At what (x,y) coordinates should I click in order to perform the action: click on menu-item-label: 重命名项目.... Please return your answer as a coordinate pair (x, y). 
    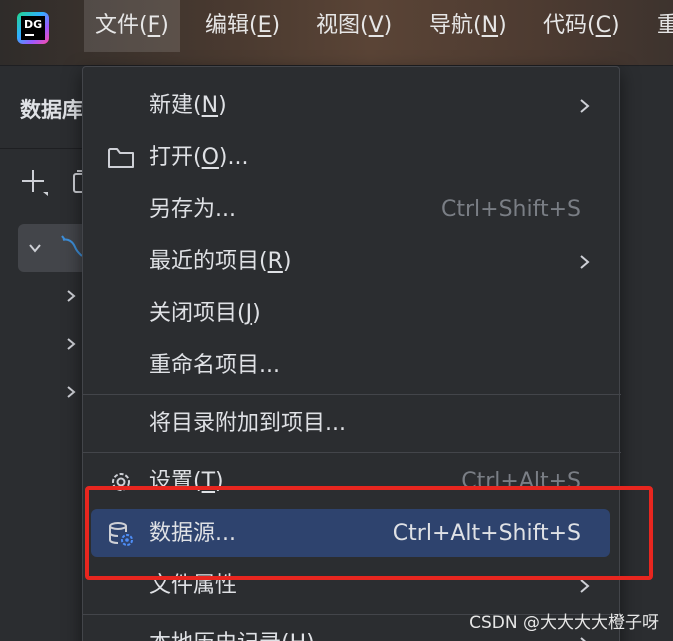
    Looking at the image, I should click on (214, 365).